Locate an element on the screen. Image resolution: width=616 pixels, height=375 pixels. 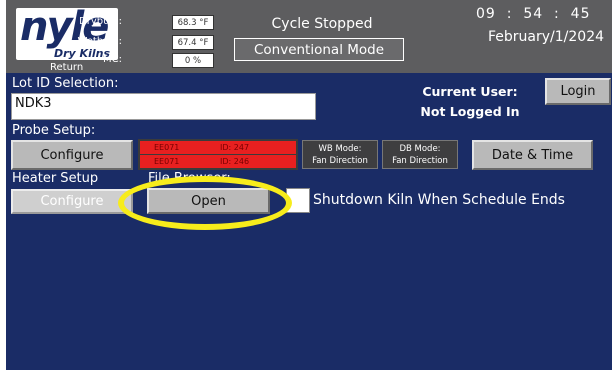
wetbulb-label: Wetbulb: is located at coordinates (99, 41).